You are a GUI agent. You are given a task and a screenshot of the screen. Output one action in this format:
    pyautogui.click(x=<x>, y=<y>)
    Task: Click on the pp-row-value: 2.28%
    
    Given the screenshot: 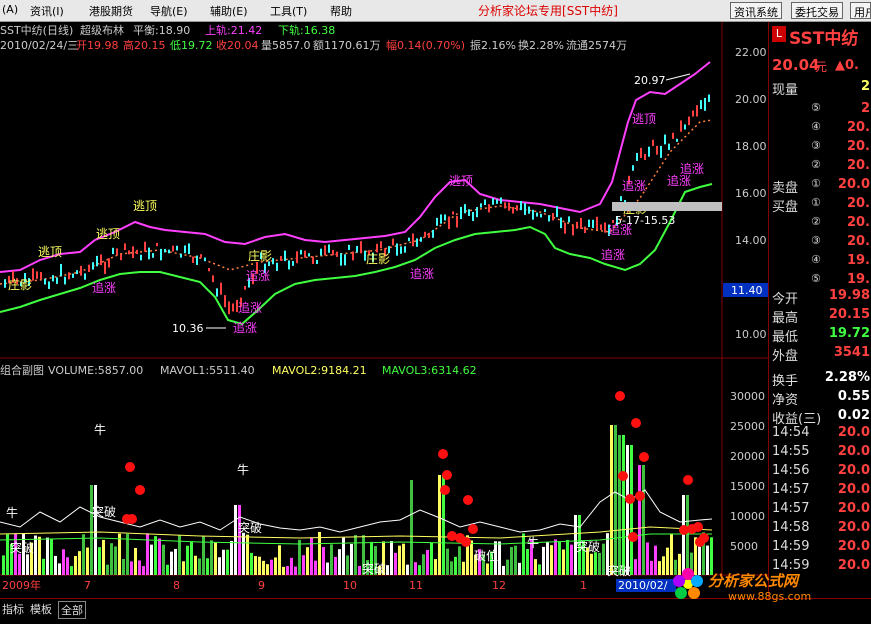 What is the action you would take?
    pyautogui.click(x=847, y=377)
    